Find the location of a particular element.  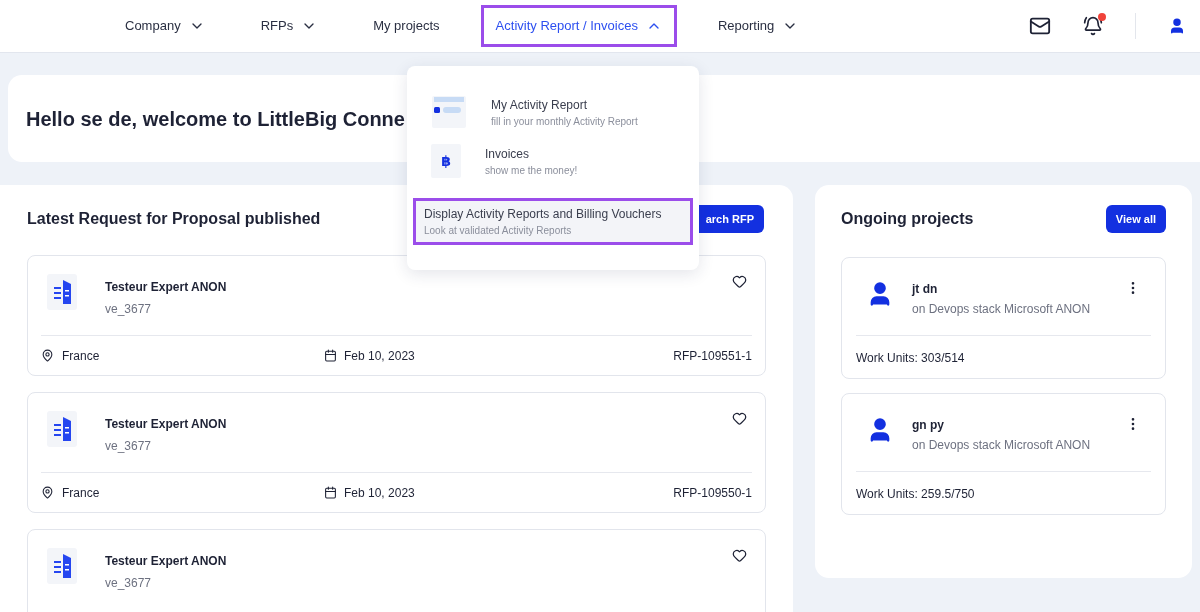

currency-icon: ฿ is located at coordinates (446, 161).